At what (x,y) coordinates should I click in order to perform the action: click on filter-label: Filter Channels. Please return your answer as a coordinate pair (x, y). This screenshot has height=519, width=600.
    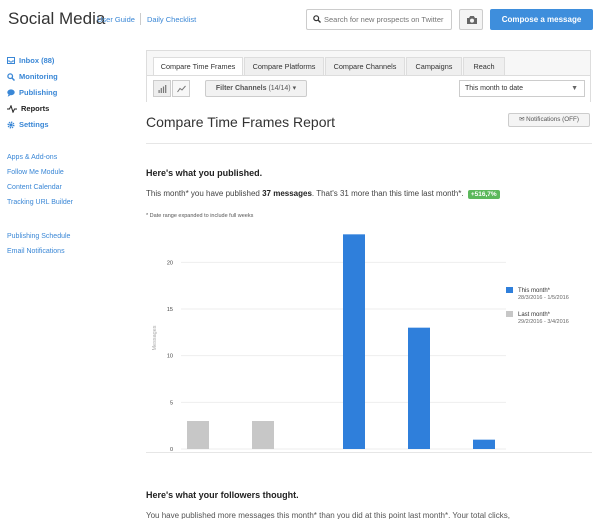
    Looking at the image, I should click on (241, 88).